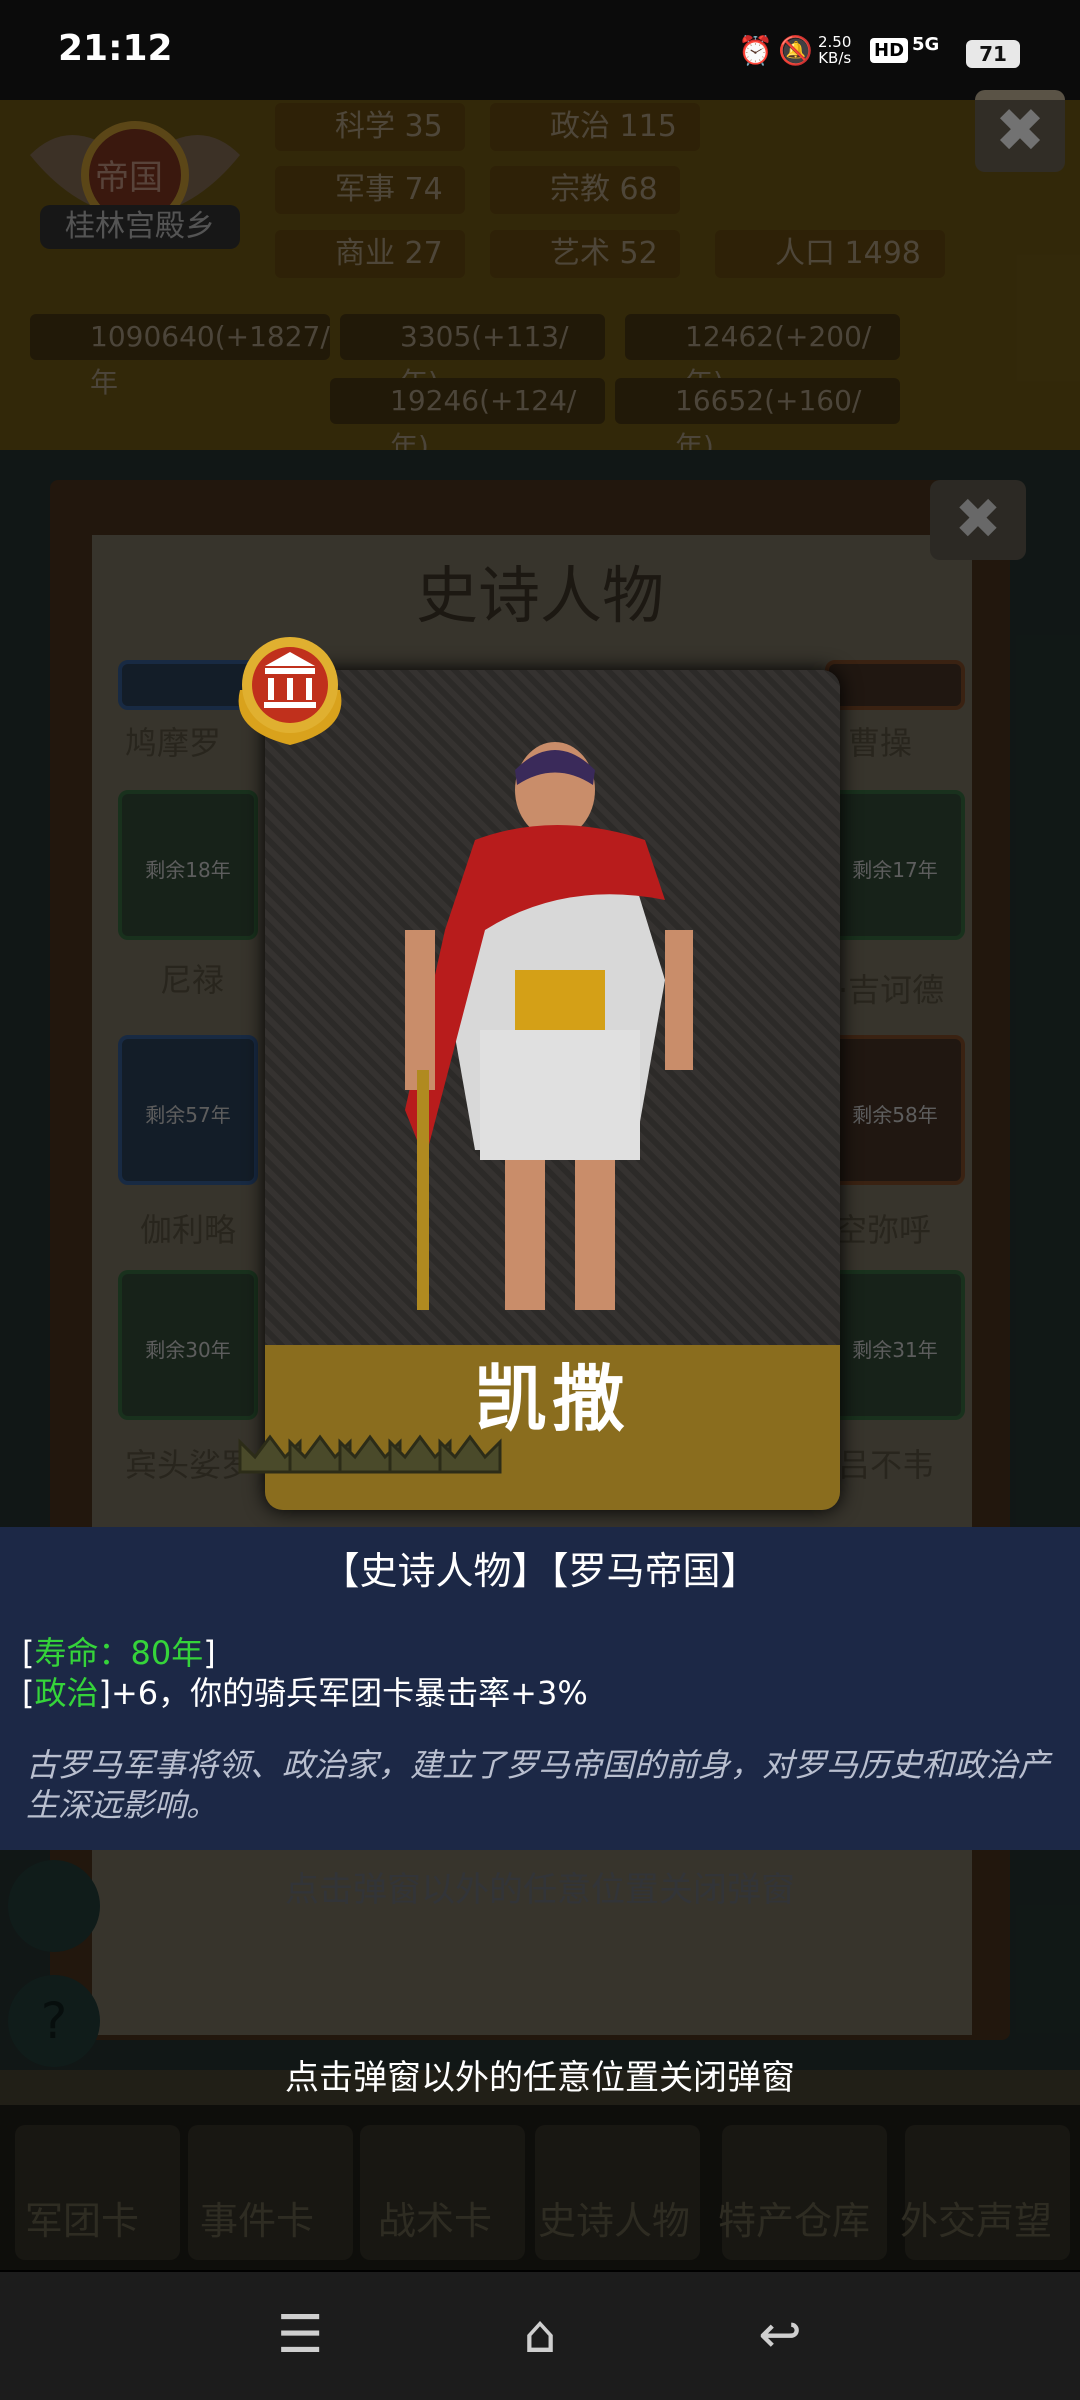 Image resolution: width=1080 pixels, height=2400 pixels. Describe the element at coordinates (290, 691) in the screenshot. I see `politics-badge-icon` at that location.